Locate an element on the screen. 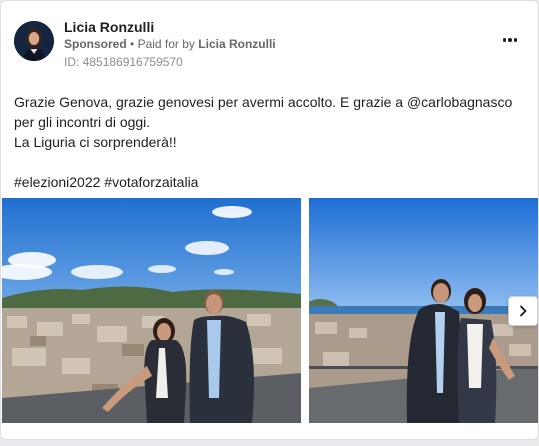 This screenshot has height=446, width=539. chevron-right-icon is located at coordinates (523, 311).